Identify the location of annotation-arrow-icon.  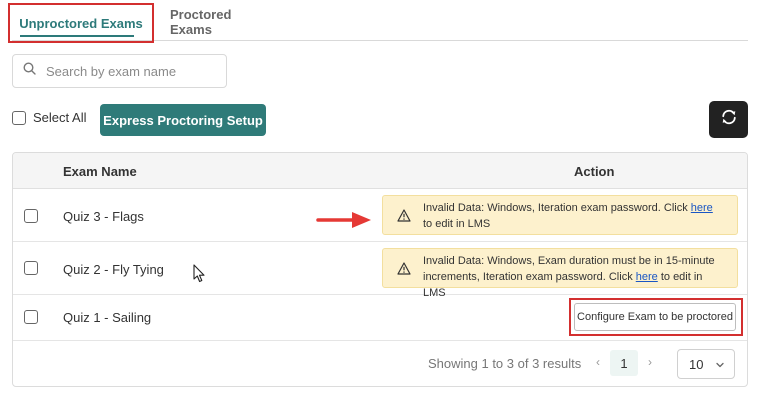
(344, 222).